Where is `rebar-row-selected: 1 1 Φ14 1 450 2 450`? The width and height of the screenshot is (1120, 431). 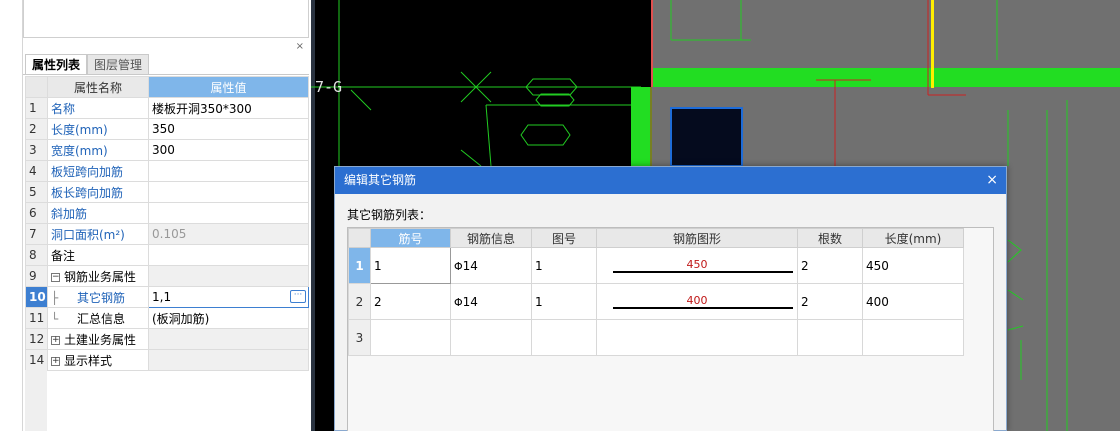 rebar-row-selected: 1 1 Φ14 1 450 2 450 is located at coordinates (656, 265).